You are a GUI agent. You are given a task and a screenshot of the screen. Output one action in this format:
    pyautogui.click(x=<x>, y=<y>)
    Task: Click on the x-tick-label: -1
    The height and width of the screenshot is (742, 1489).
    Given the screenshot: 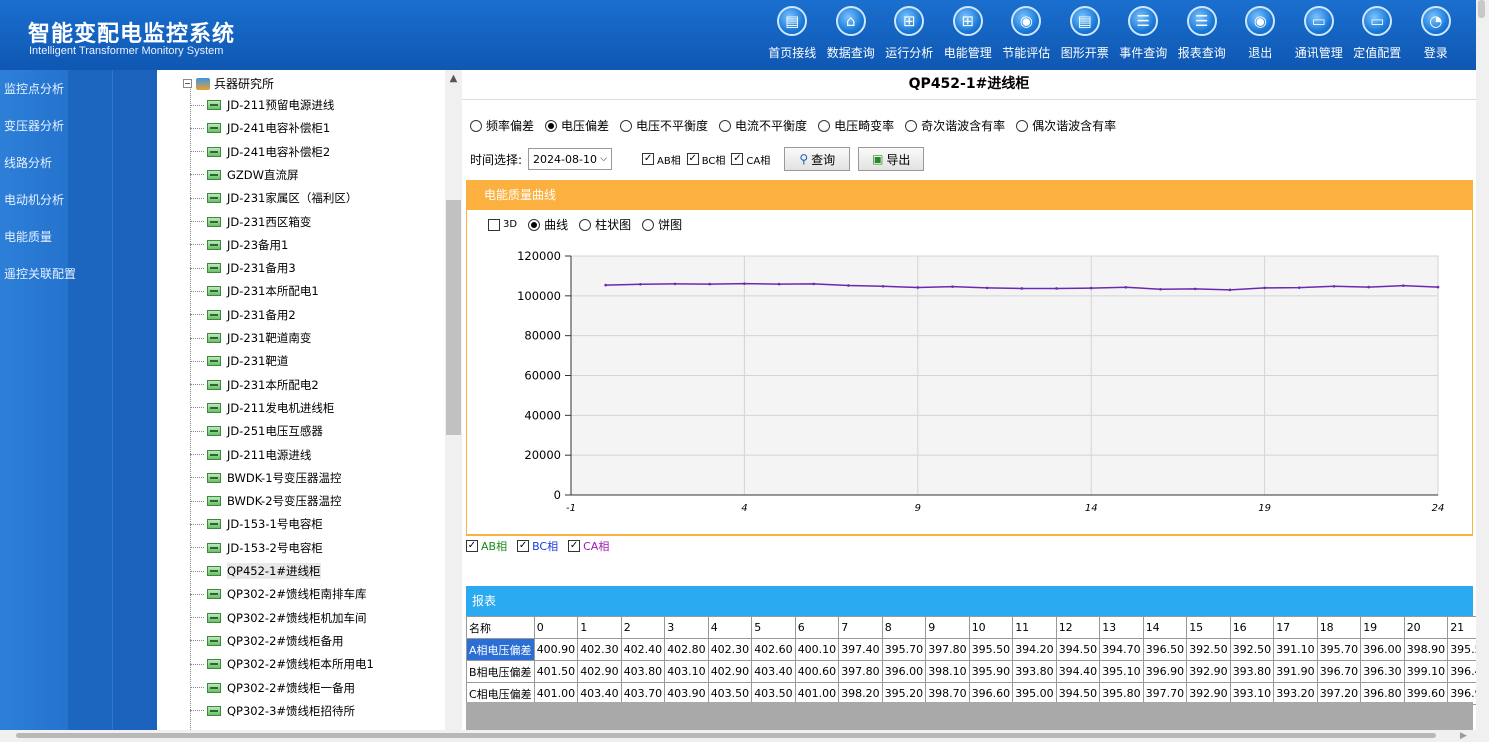 What is the action you would take?
    pyautogui.click(x=571, y=508)
    